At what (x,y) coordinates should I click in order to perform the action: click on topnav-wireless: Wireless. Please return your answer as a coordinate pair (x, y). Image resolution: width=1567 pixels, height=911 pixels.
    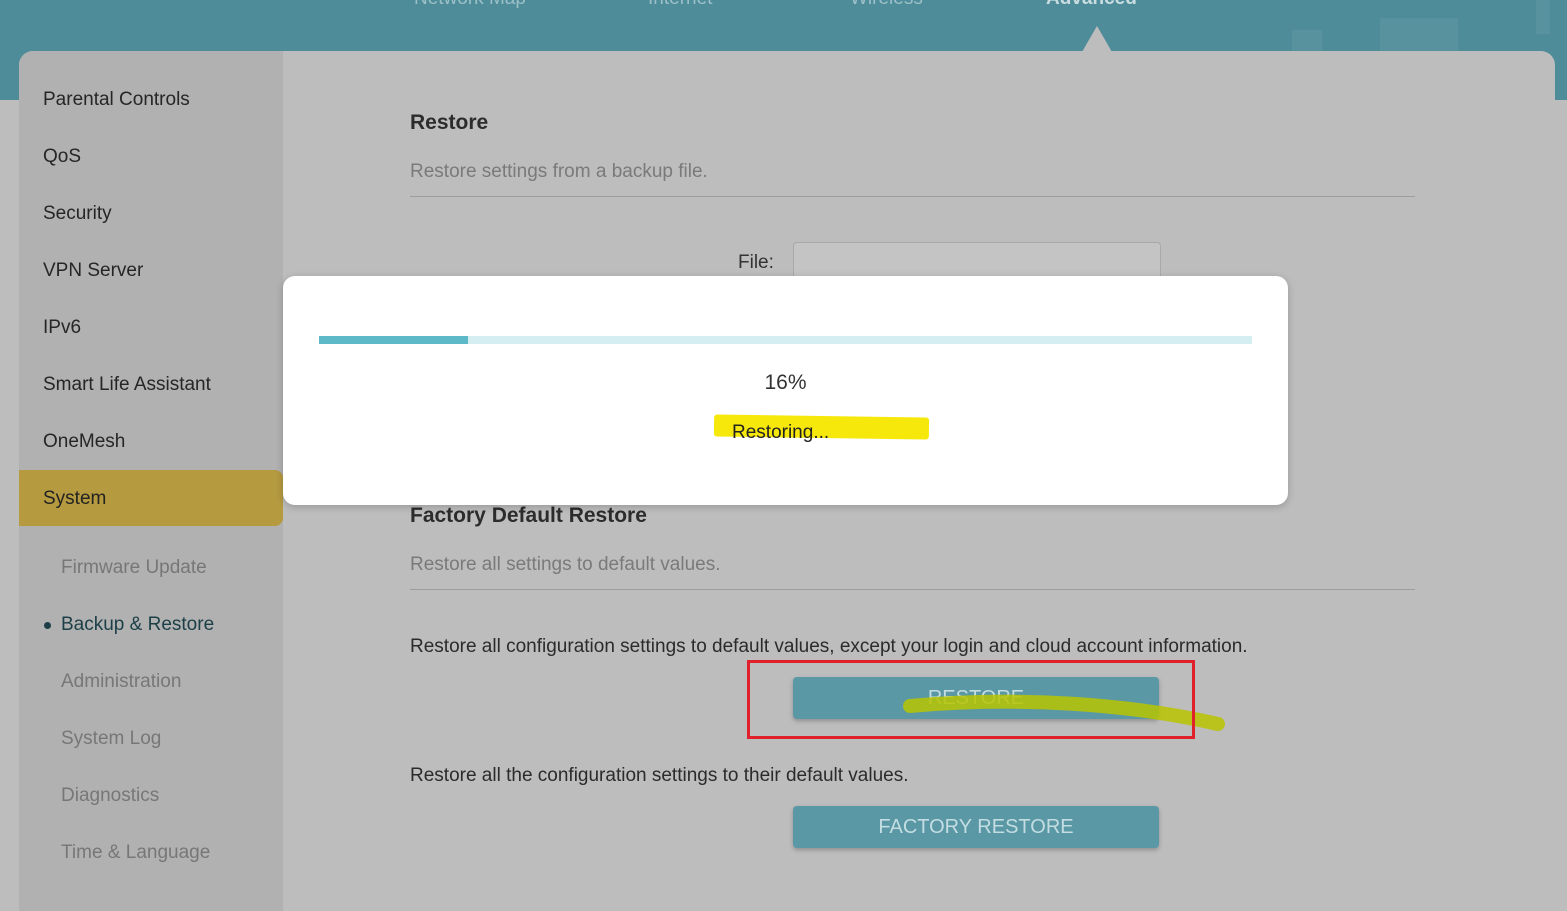
    Looking at the image, I should click on (886, 5).